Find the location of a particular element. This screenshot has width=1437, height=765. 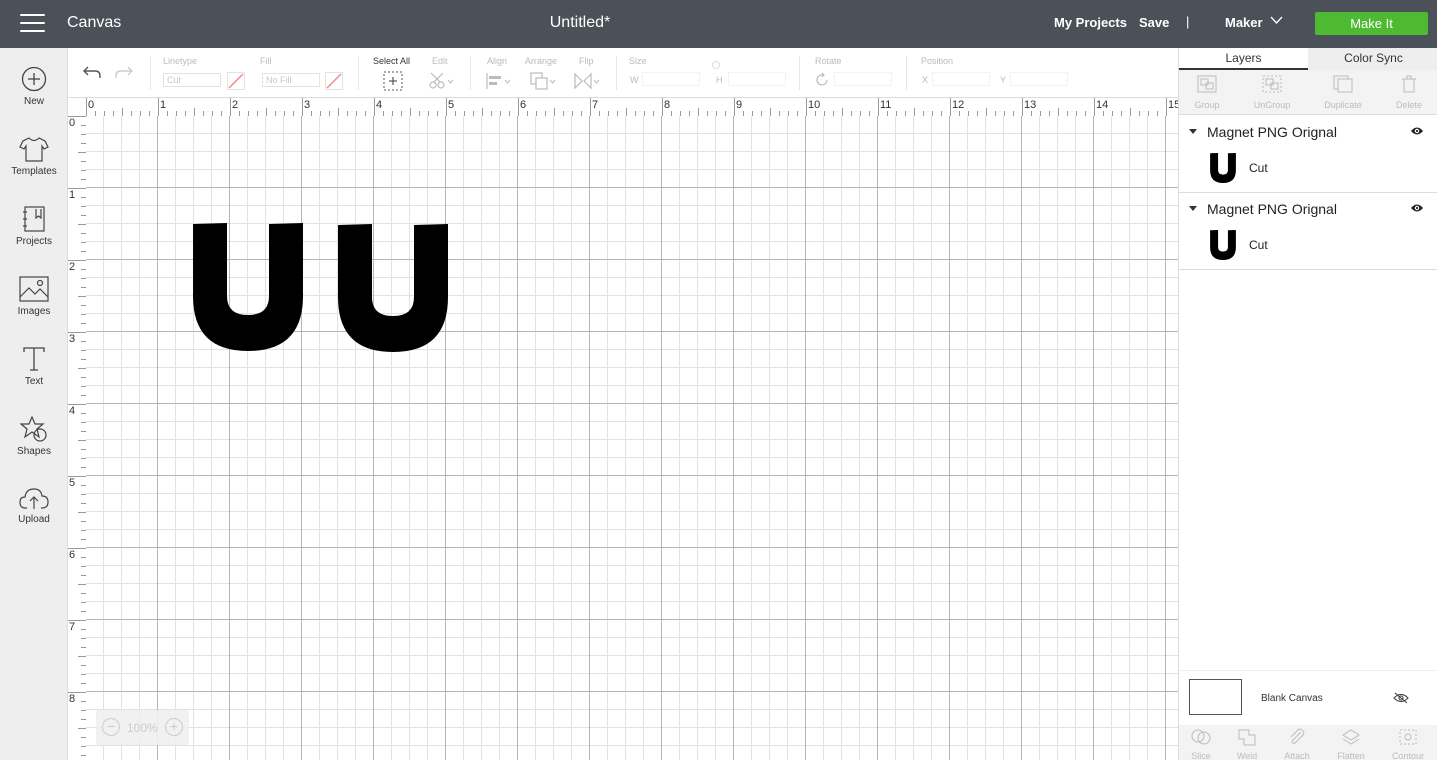

flatten-button: Flatten is located at coordinates (1351, 744).